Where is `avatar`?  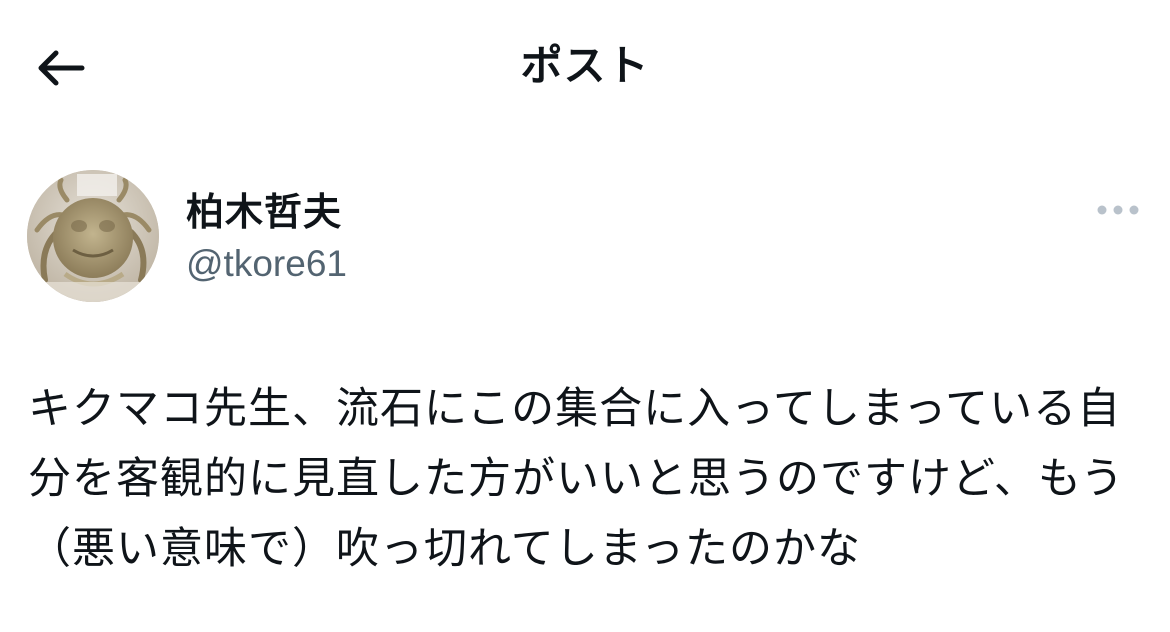 avatar is located at coordinates (93, 236).